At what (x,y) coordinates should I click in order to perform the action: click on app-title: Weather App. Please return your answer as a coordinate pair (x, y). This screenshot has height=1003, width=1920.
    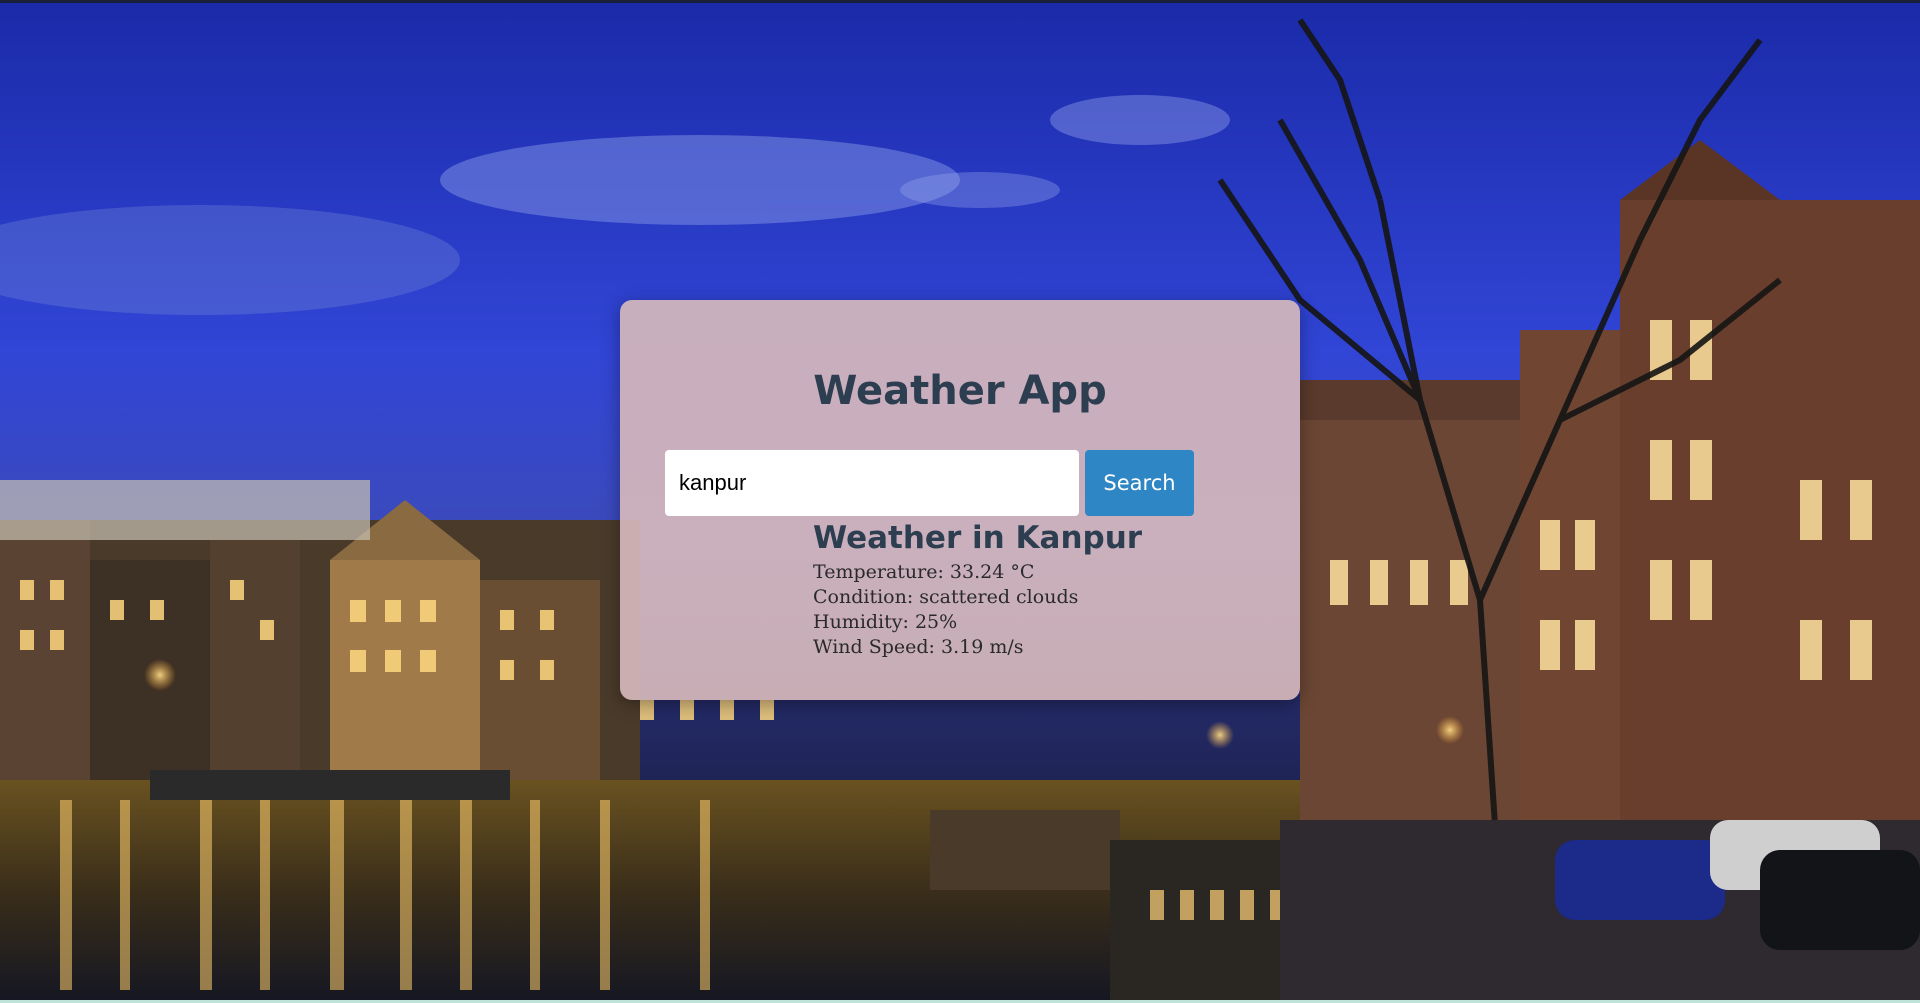
    Looking at the image, I should click on (960, 391).